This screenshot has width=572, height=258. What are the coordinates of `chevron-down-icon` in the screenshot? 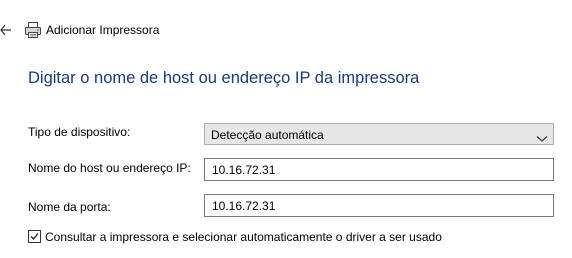 It's located at (542, 136).